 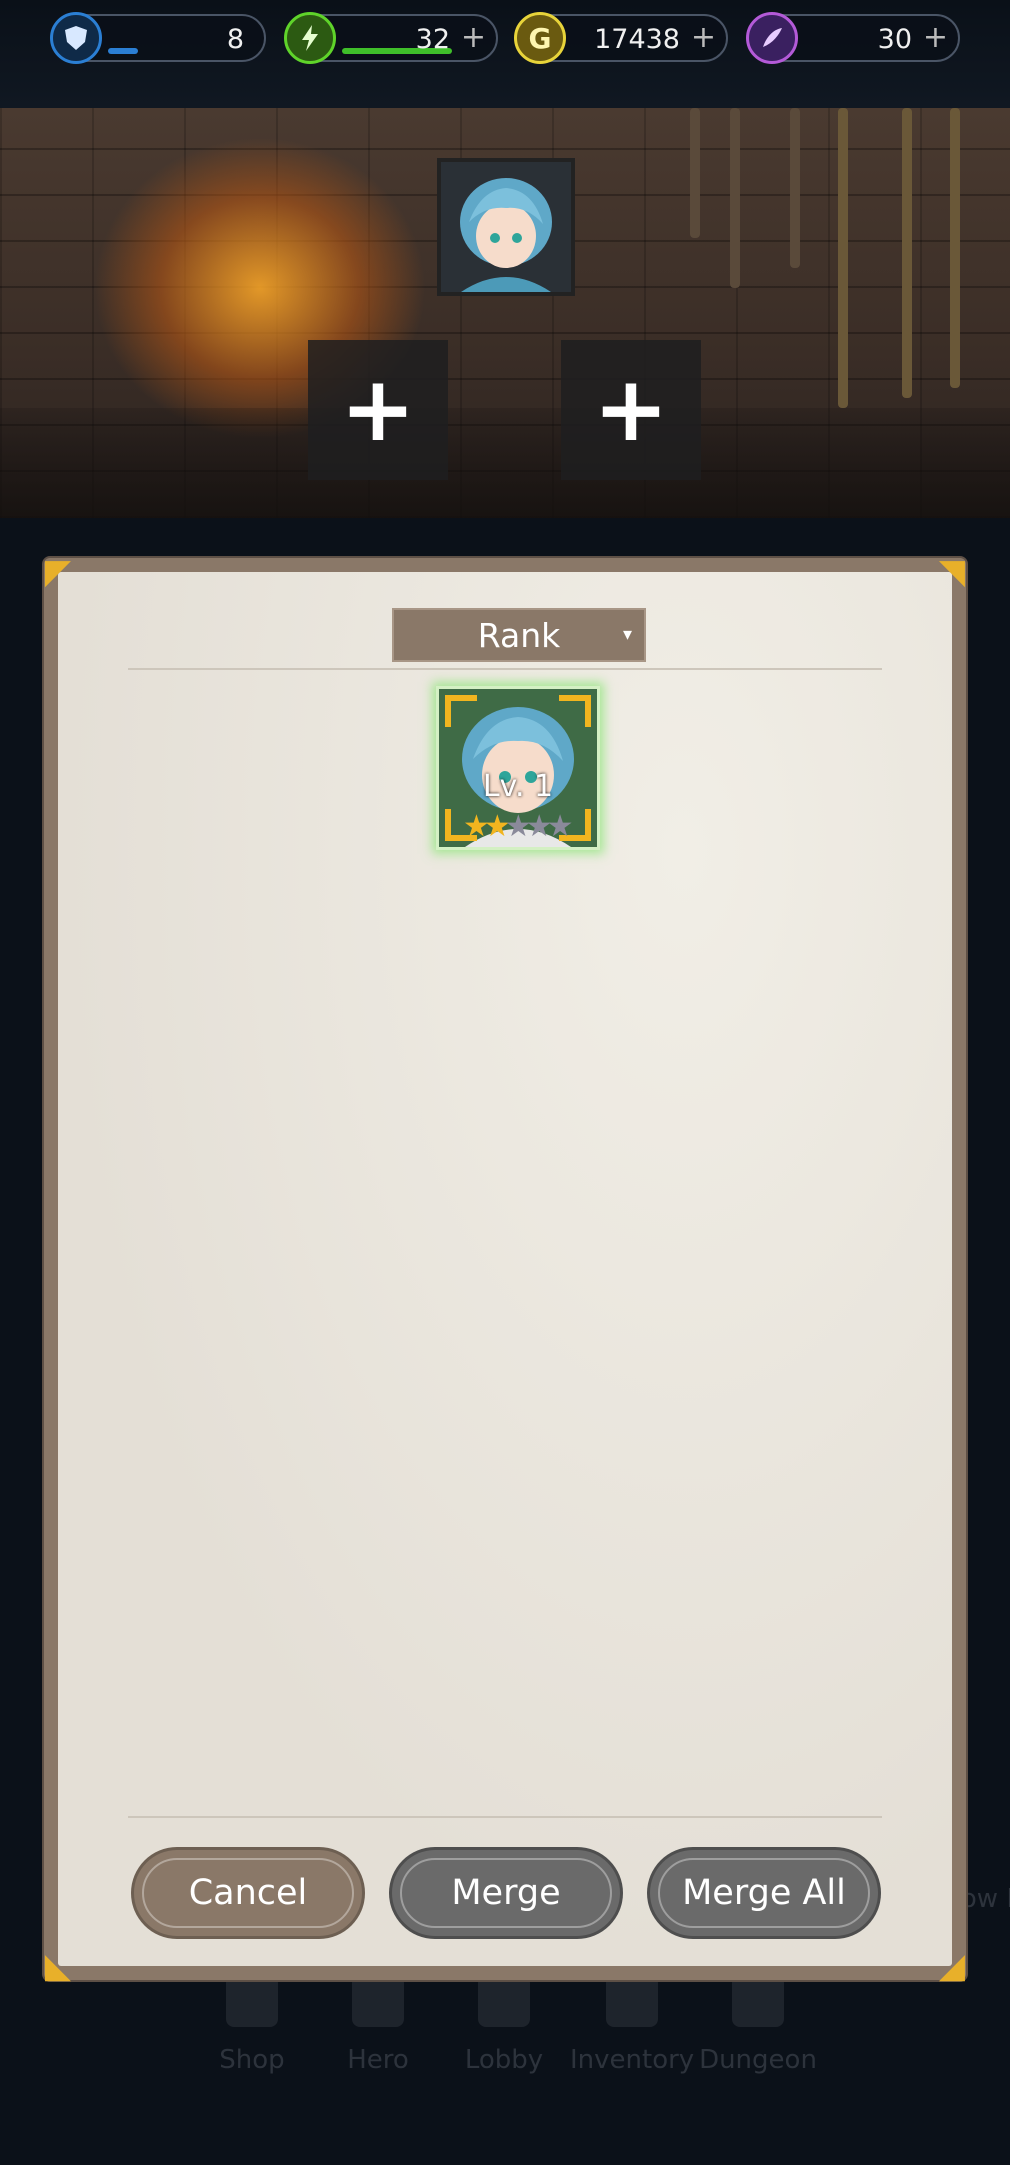 What do you see at coordinates (637, 39) in the screenshot?
I see `gold-value: 17438` at bounding box center [637, 39].